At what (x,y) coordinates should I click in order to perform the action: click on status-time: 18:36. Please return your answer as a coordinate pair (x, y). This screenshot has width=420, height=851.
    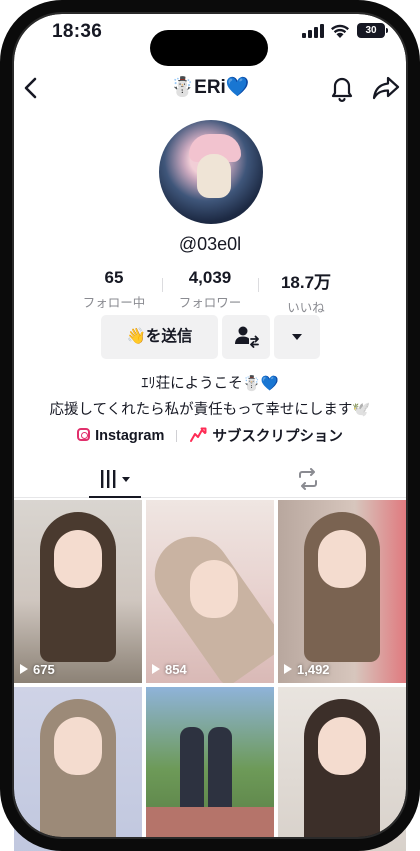
    Looking at the image, I should click on (77, 31).